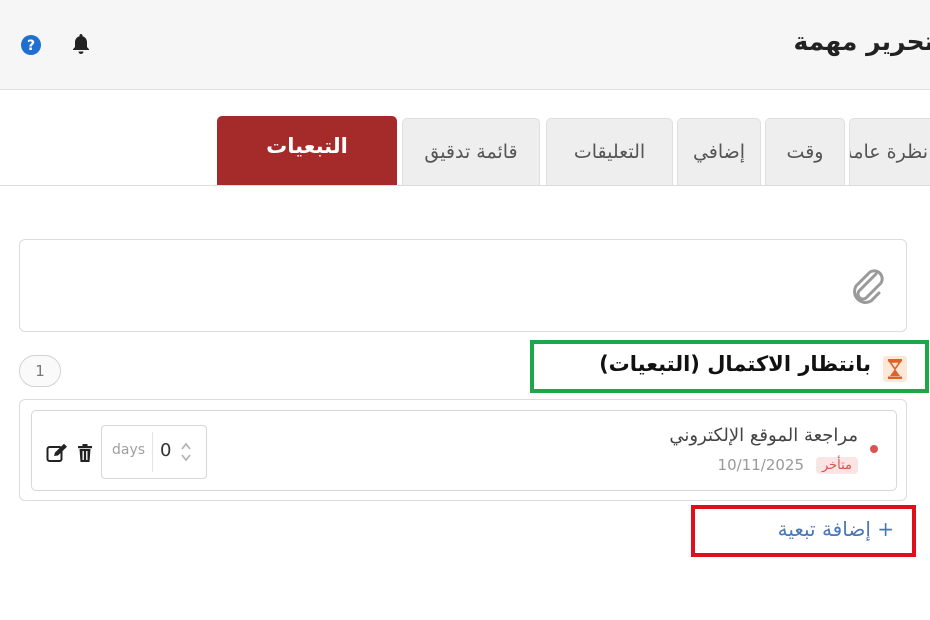  Describe the element at coordinates (719, 151) in the screenshot. I see `tab-additional: إضافي` at that location.